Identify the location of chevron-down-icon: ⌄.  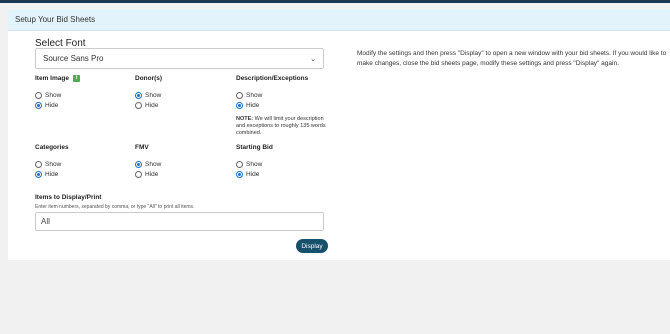
(313, 59).